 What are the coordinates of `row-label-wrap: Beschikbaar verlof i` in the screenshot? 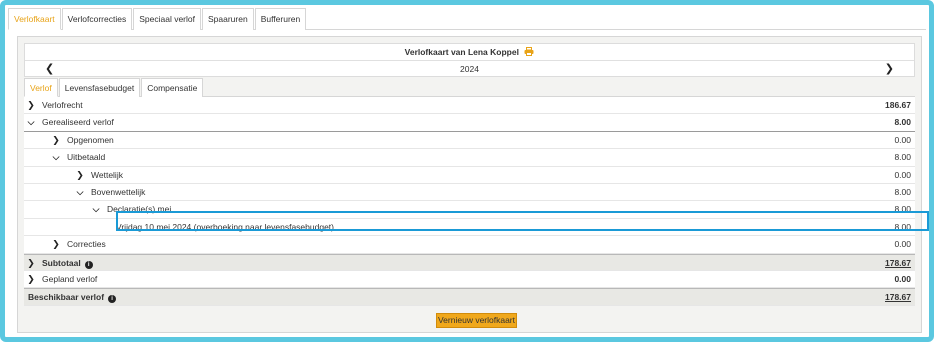 It's located at (72, 297).